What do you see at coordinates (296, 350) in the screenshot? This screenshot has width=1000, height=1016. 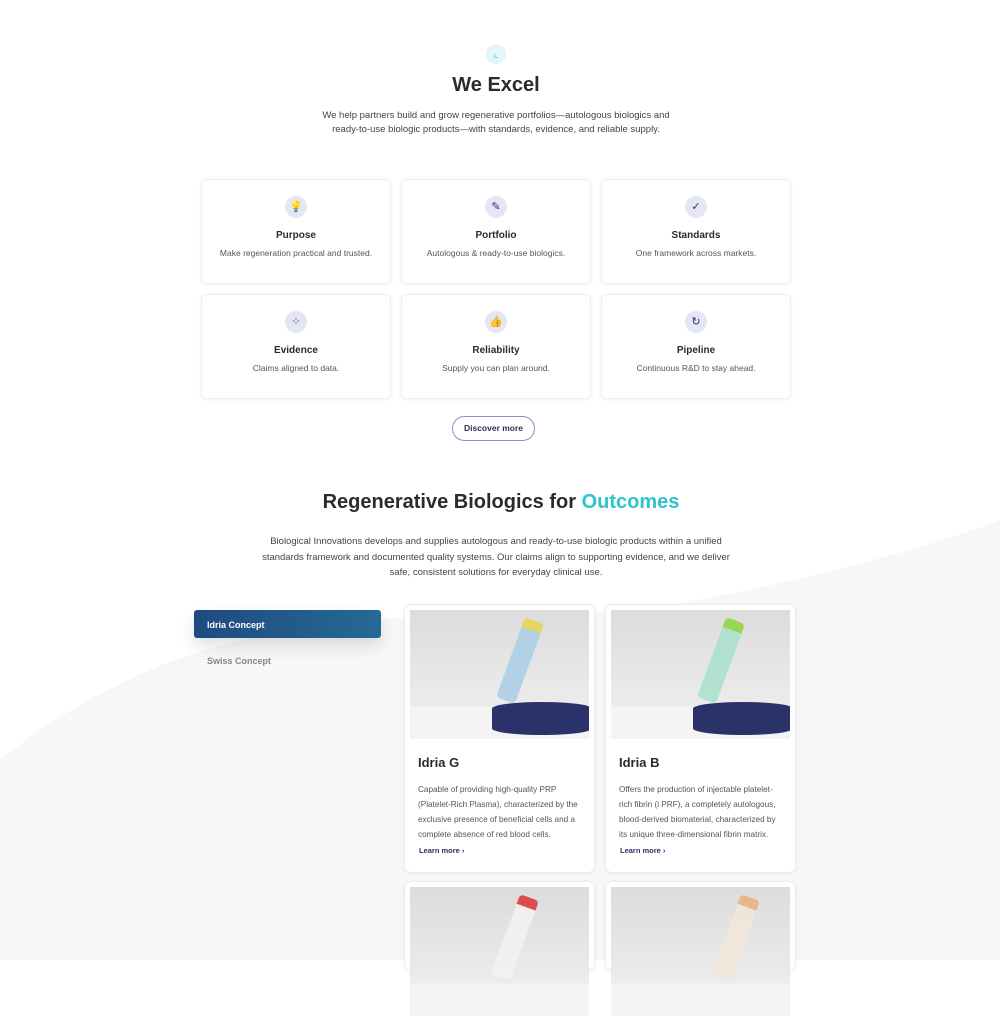 I see `feature-title: Evidence` at bounding box center [296, 350].